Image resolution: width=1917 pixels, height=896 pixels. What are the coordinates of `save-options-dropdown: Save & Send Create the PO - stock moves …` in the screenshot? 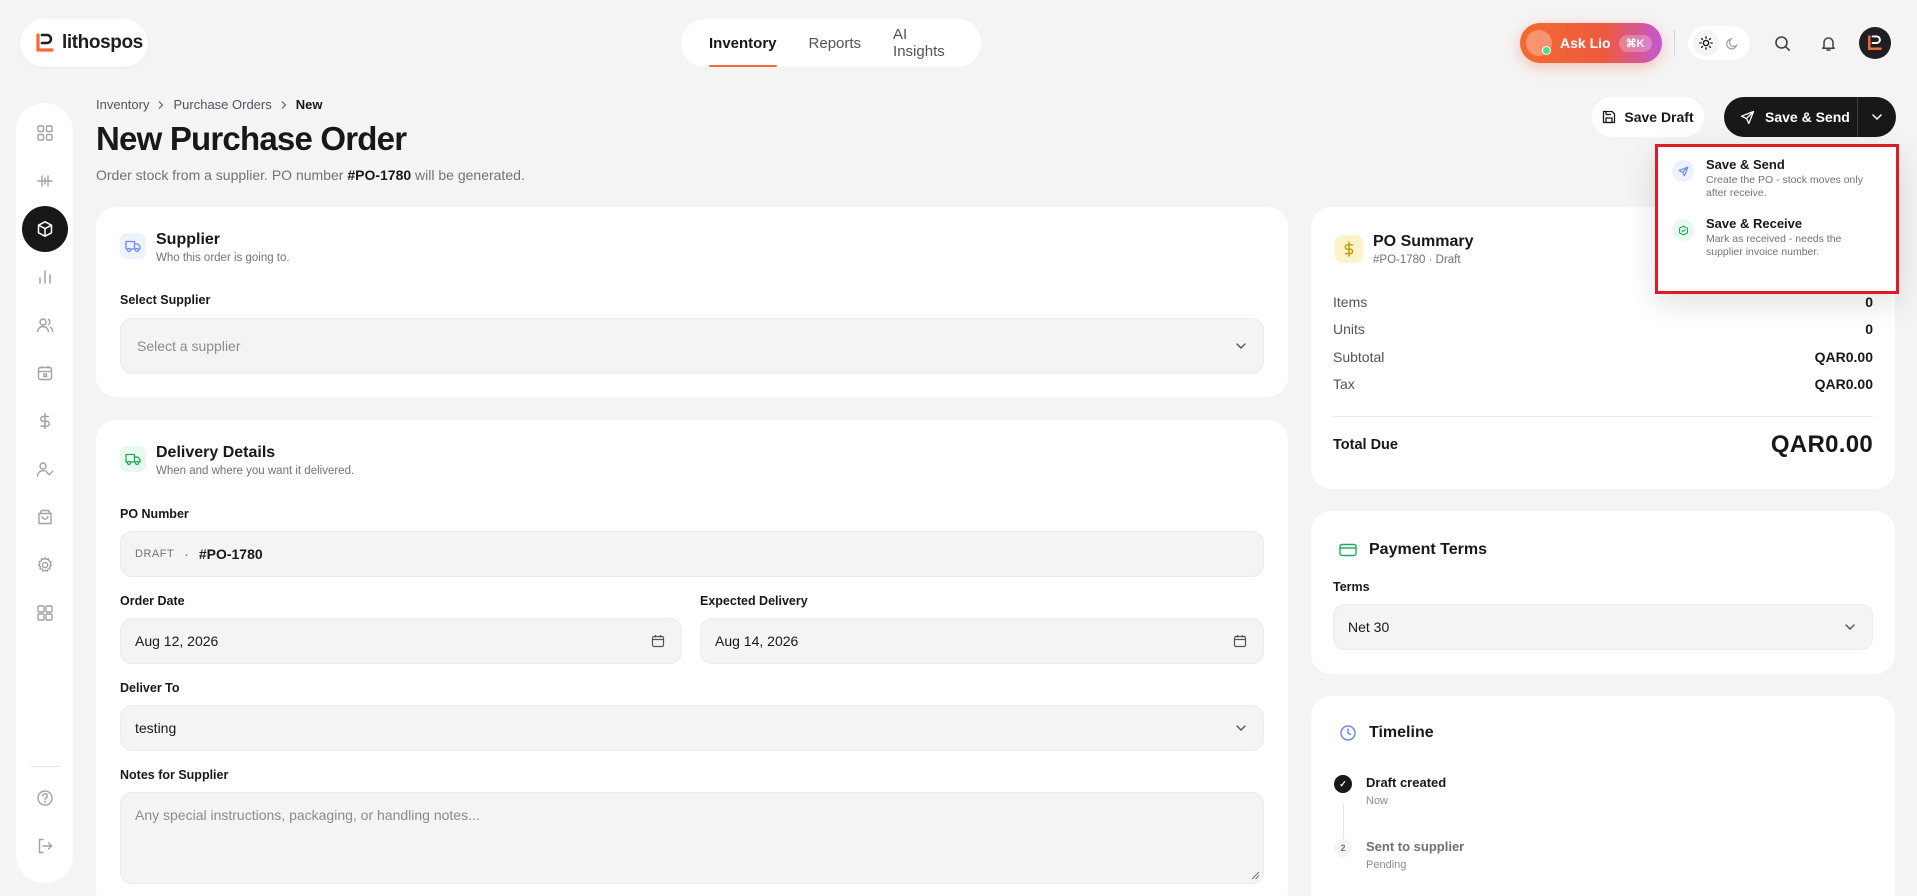 It's located at (1777, 219).